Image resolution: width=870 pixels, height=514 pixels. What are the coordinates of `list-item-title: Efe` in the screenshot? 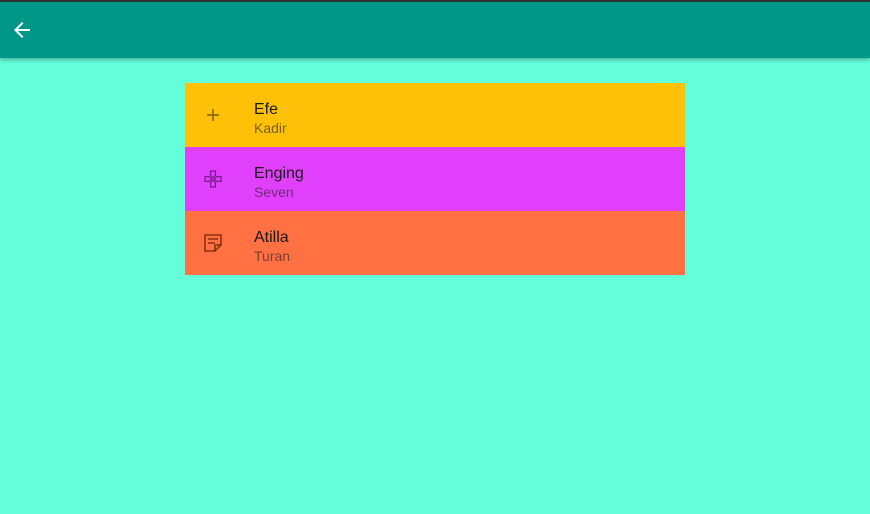 It's located at (266, 109).